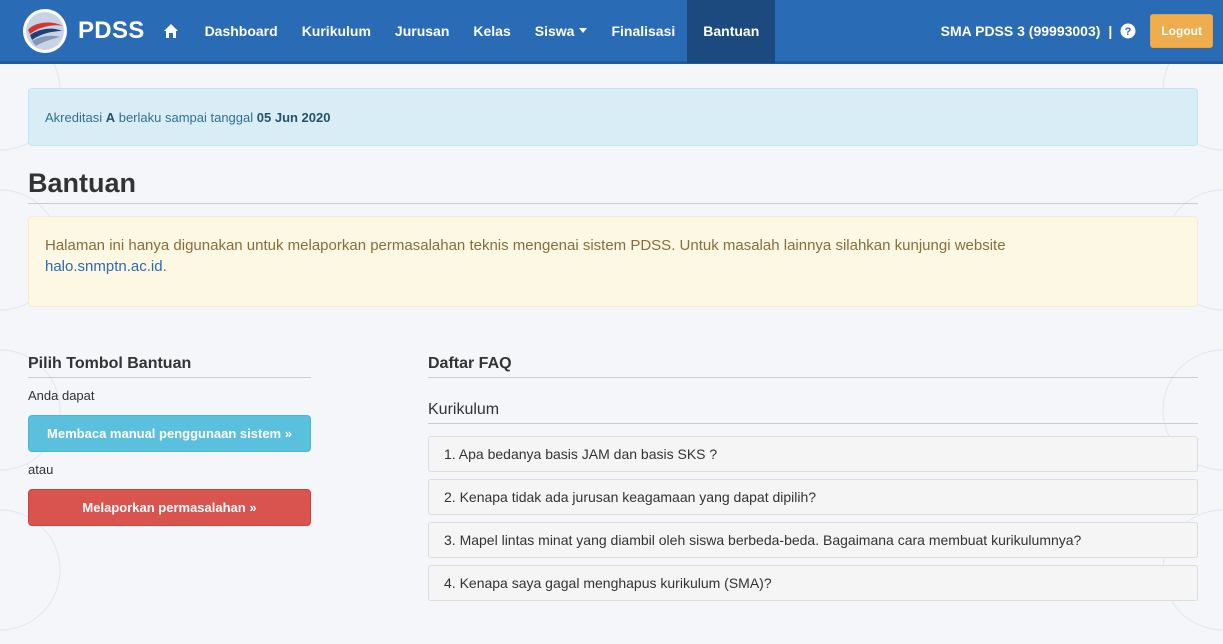 The height and width of the screenshot is (644, 1223). Describe the element at coordinates (613, 186) in the screenshot. I see `page-title: Bantuan` at that location.